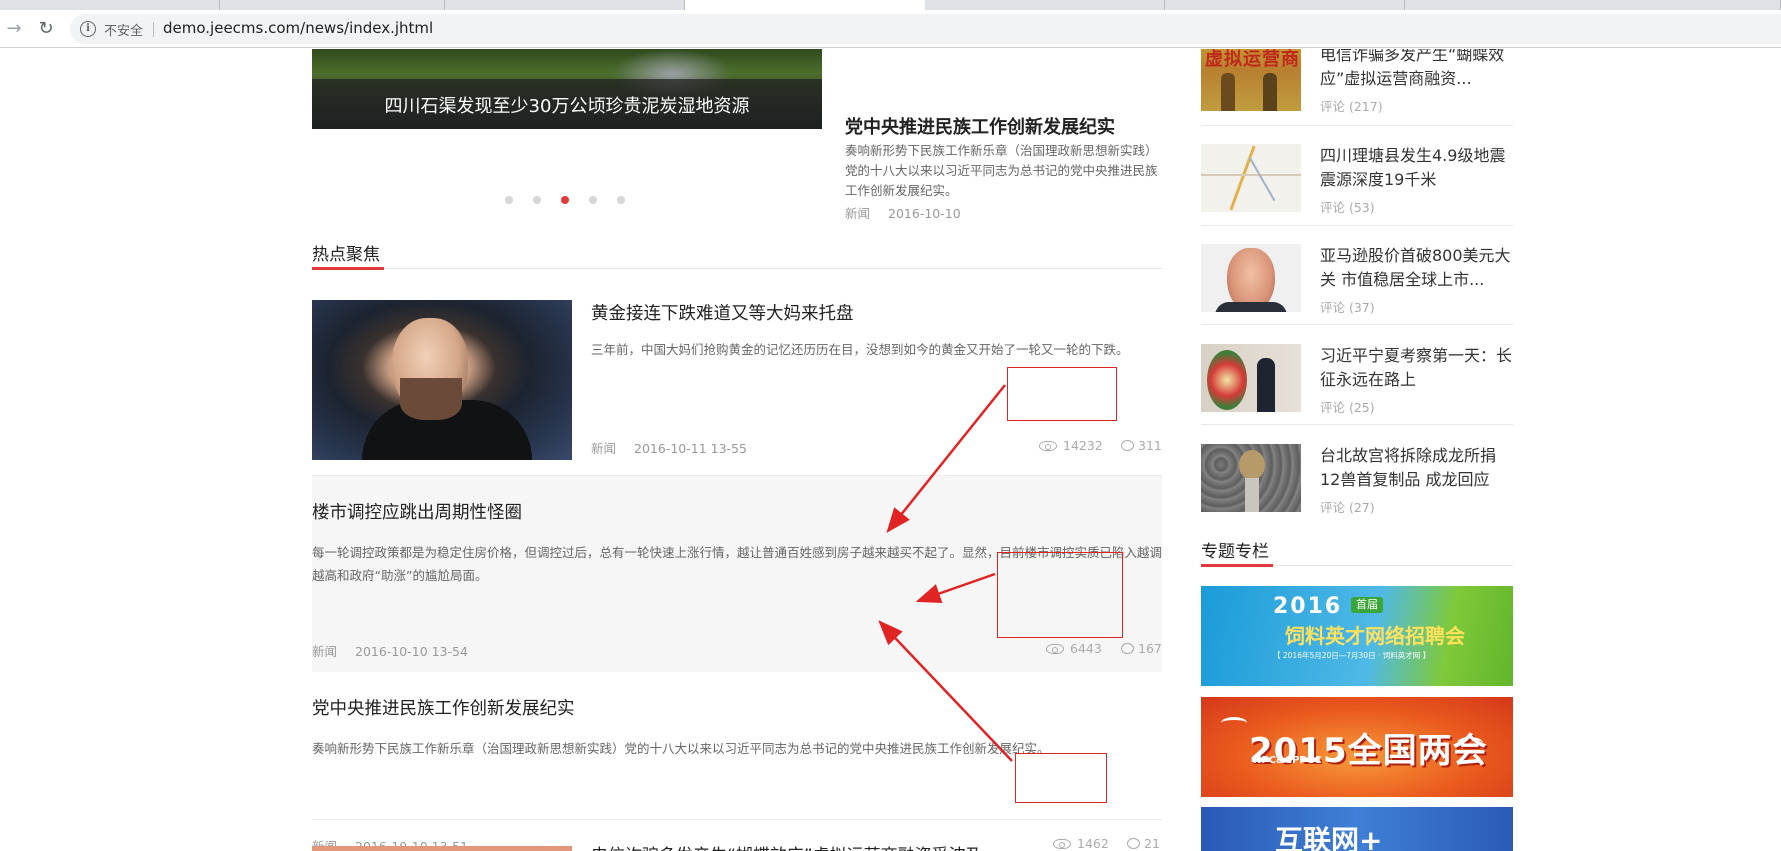 Image resolution: width=1781 pixels, height=851 pixels. What do you see at coordinates (443, 707) in the screenshot?
I see `article-title: 党中央推进民族工作创新发展纪实` at bounding box center [443, 707].